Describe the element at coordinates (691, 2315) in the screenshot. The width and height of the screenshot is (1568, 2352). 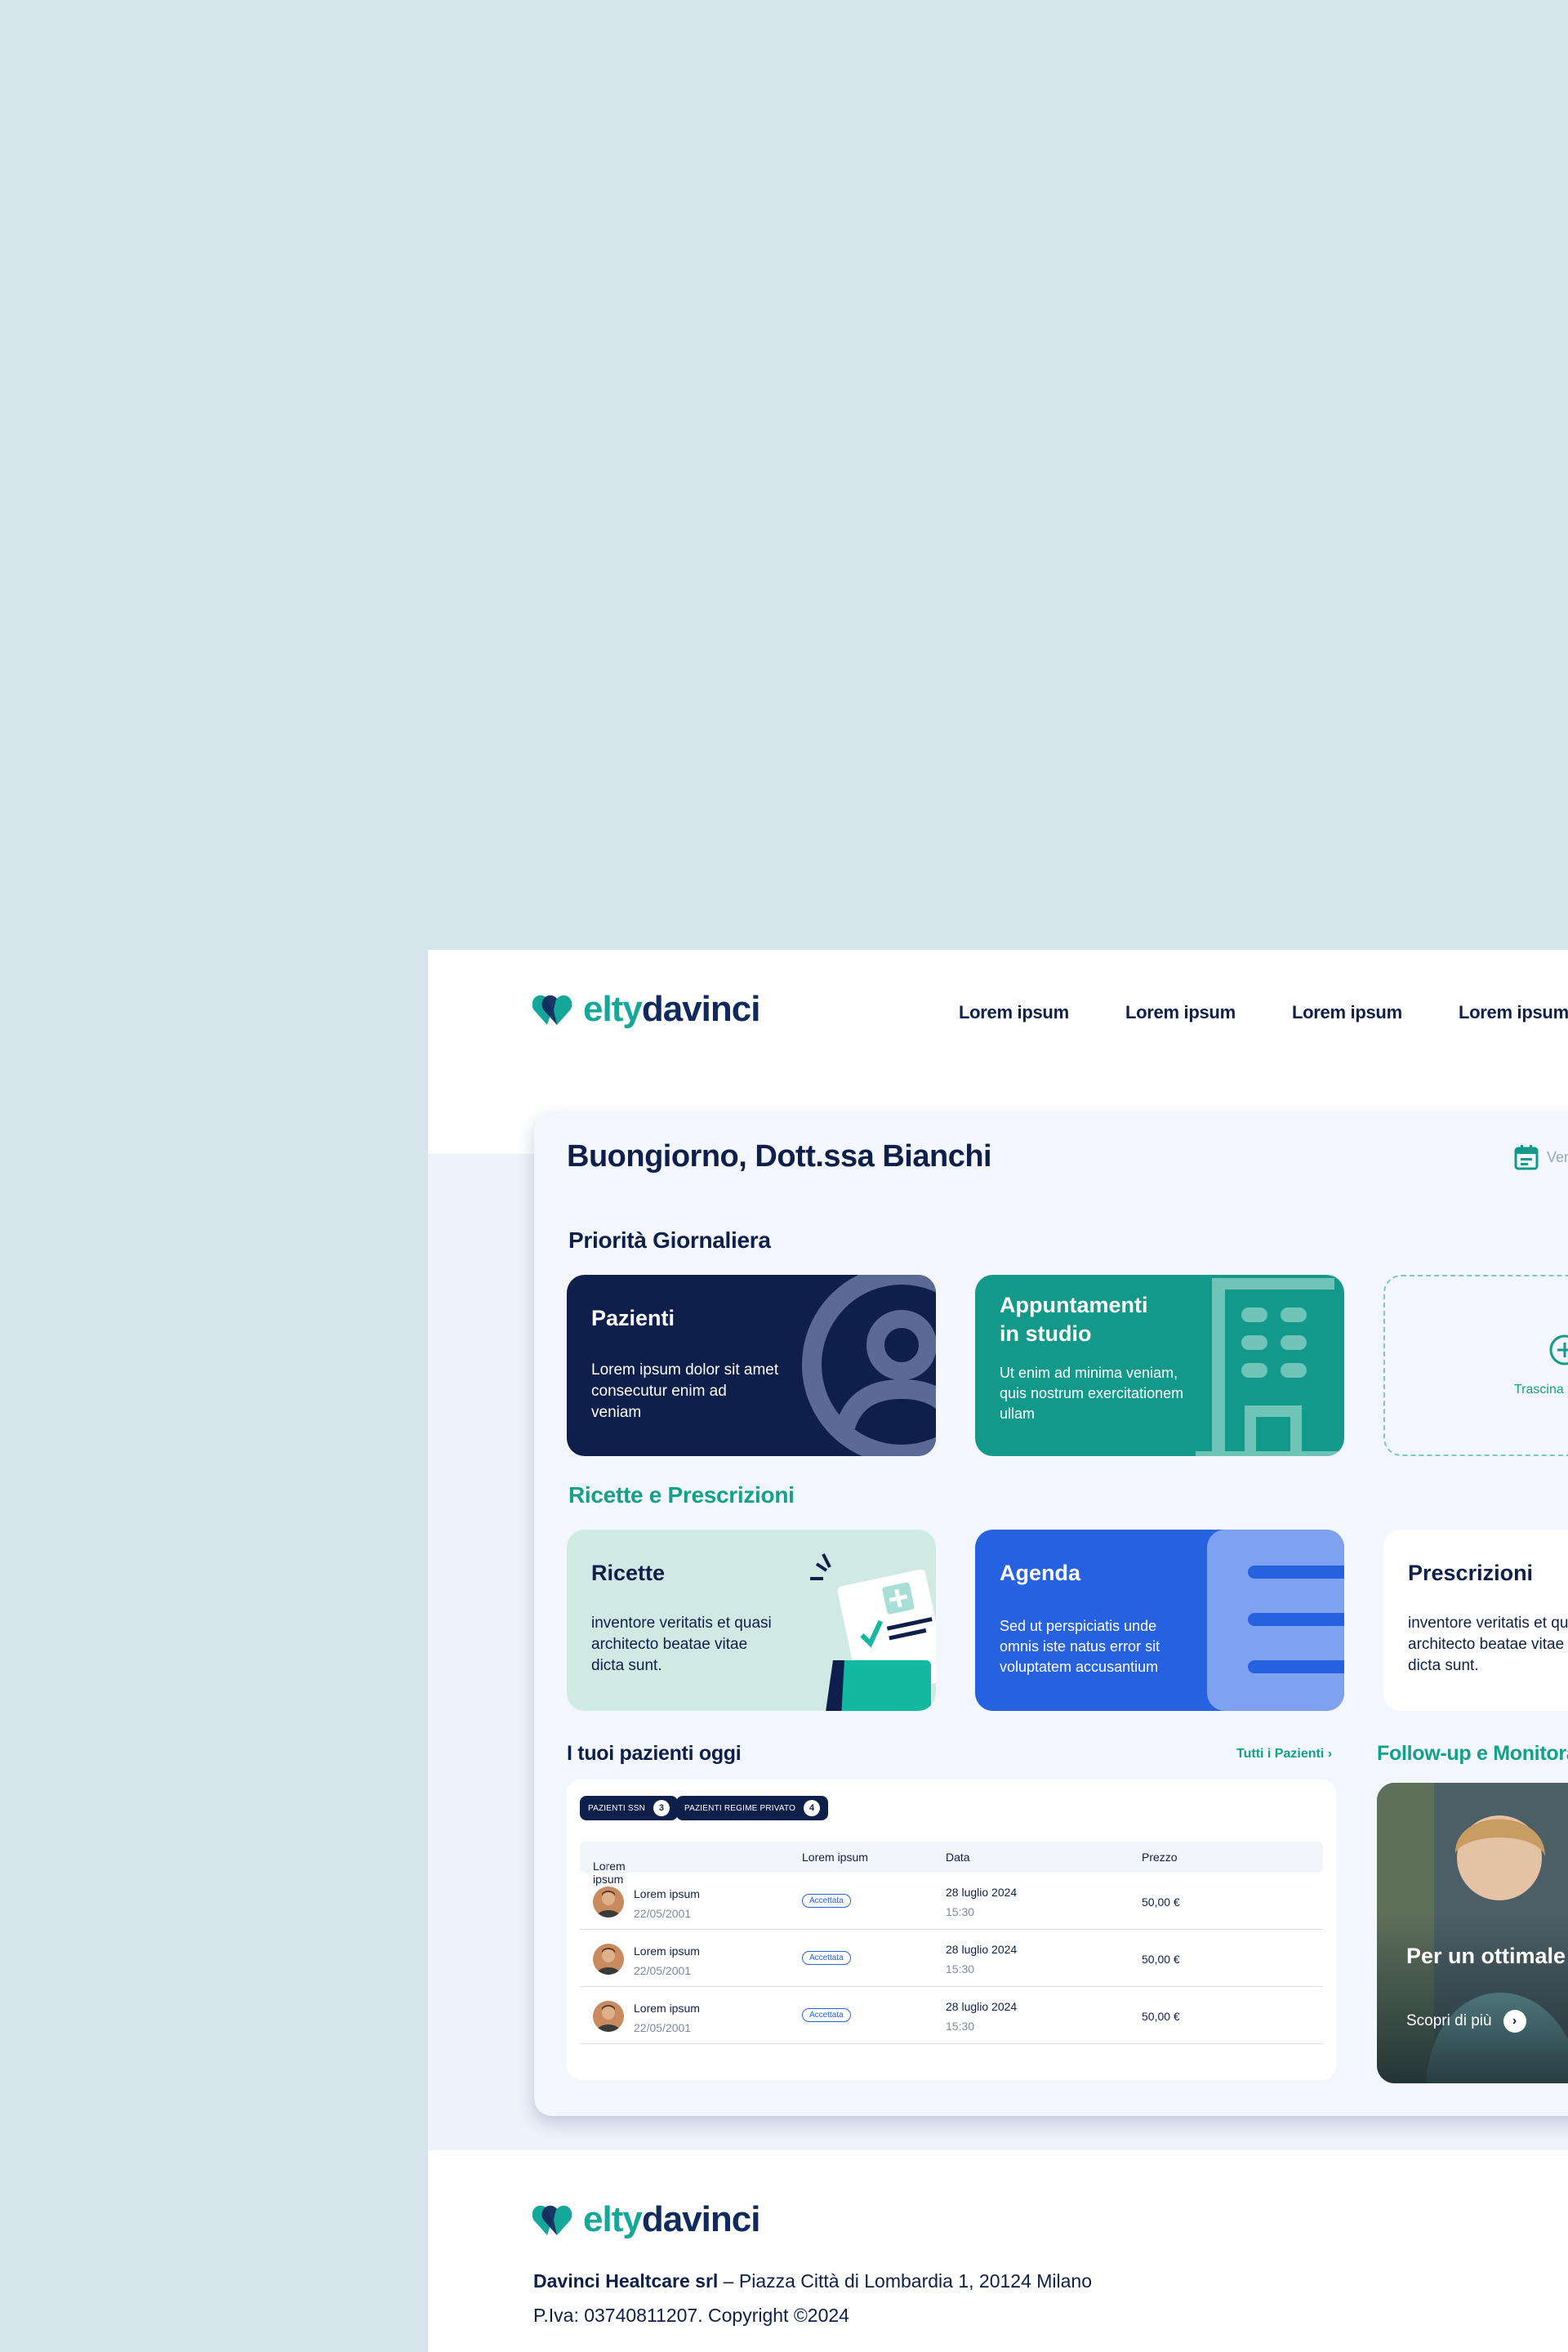
I see `footer-vat: P.Iva: 03740811207. Copyright ©2024` at that location.